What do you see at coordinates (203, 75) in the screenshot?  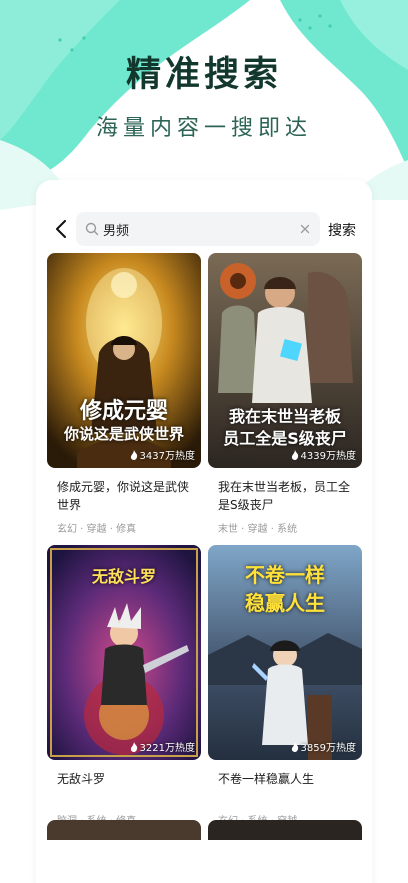 I see `hero-title: 精准搜索` at bounding box center [203, 75].